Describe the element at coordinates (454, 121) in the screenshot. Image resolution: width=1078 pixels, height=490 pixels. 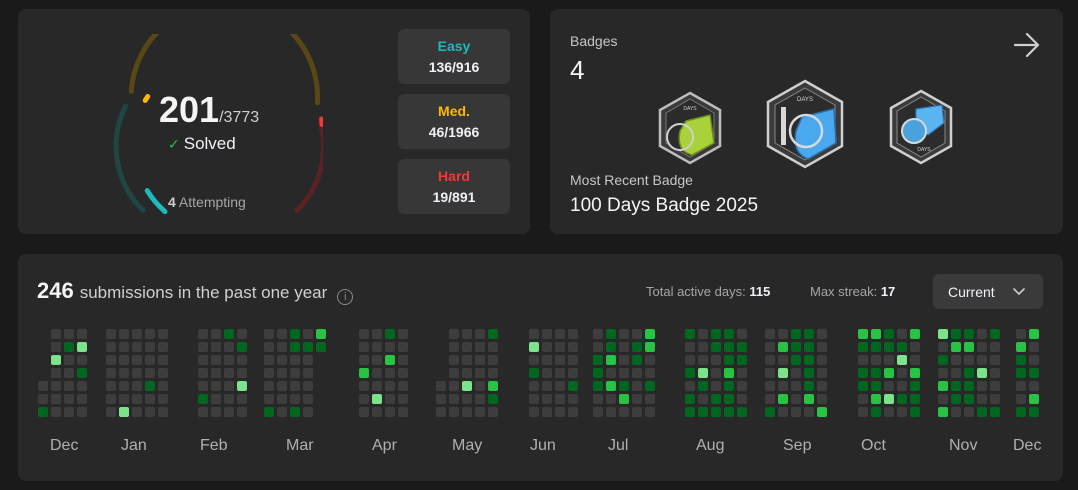
I see `medium-stat-box: Med. 46/1966` at that location.